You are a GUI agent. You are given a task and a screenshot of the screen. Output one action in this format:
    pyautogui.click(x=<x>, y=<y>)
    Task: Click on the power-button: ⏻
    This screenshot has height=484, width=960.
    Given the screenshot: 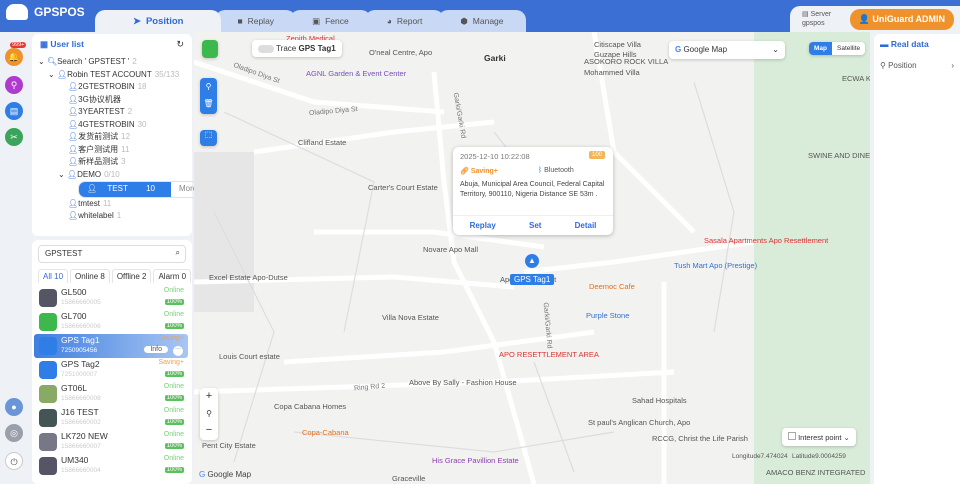 What is the action you would take?
    pyautogui.click(x=14, y=461)
    